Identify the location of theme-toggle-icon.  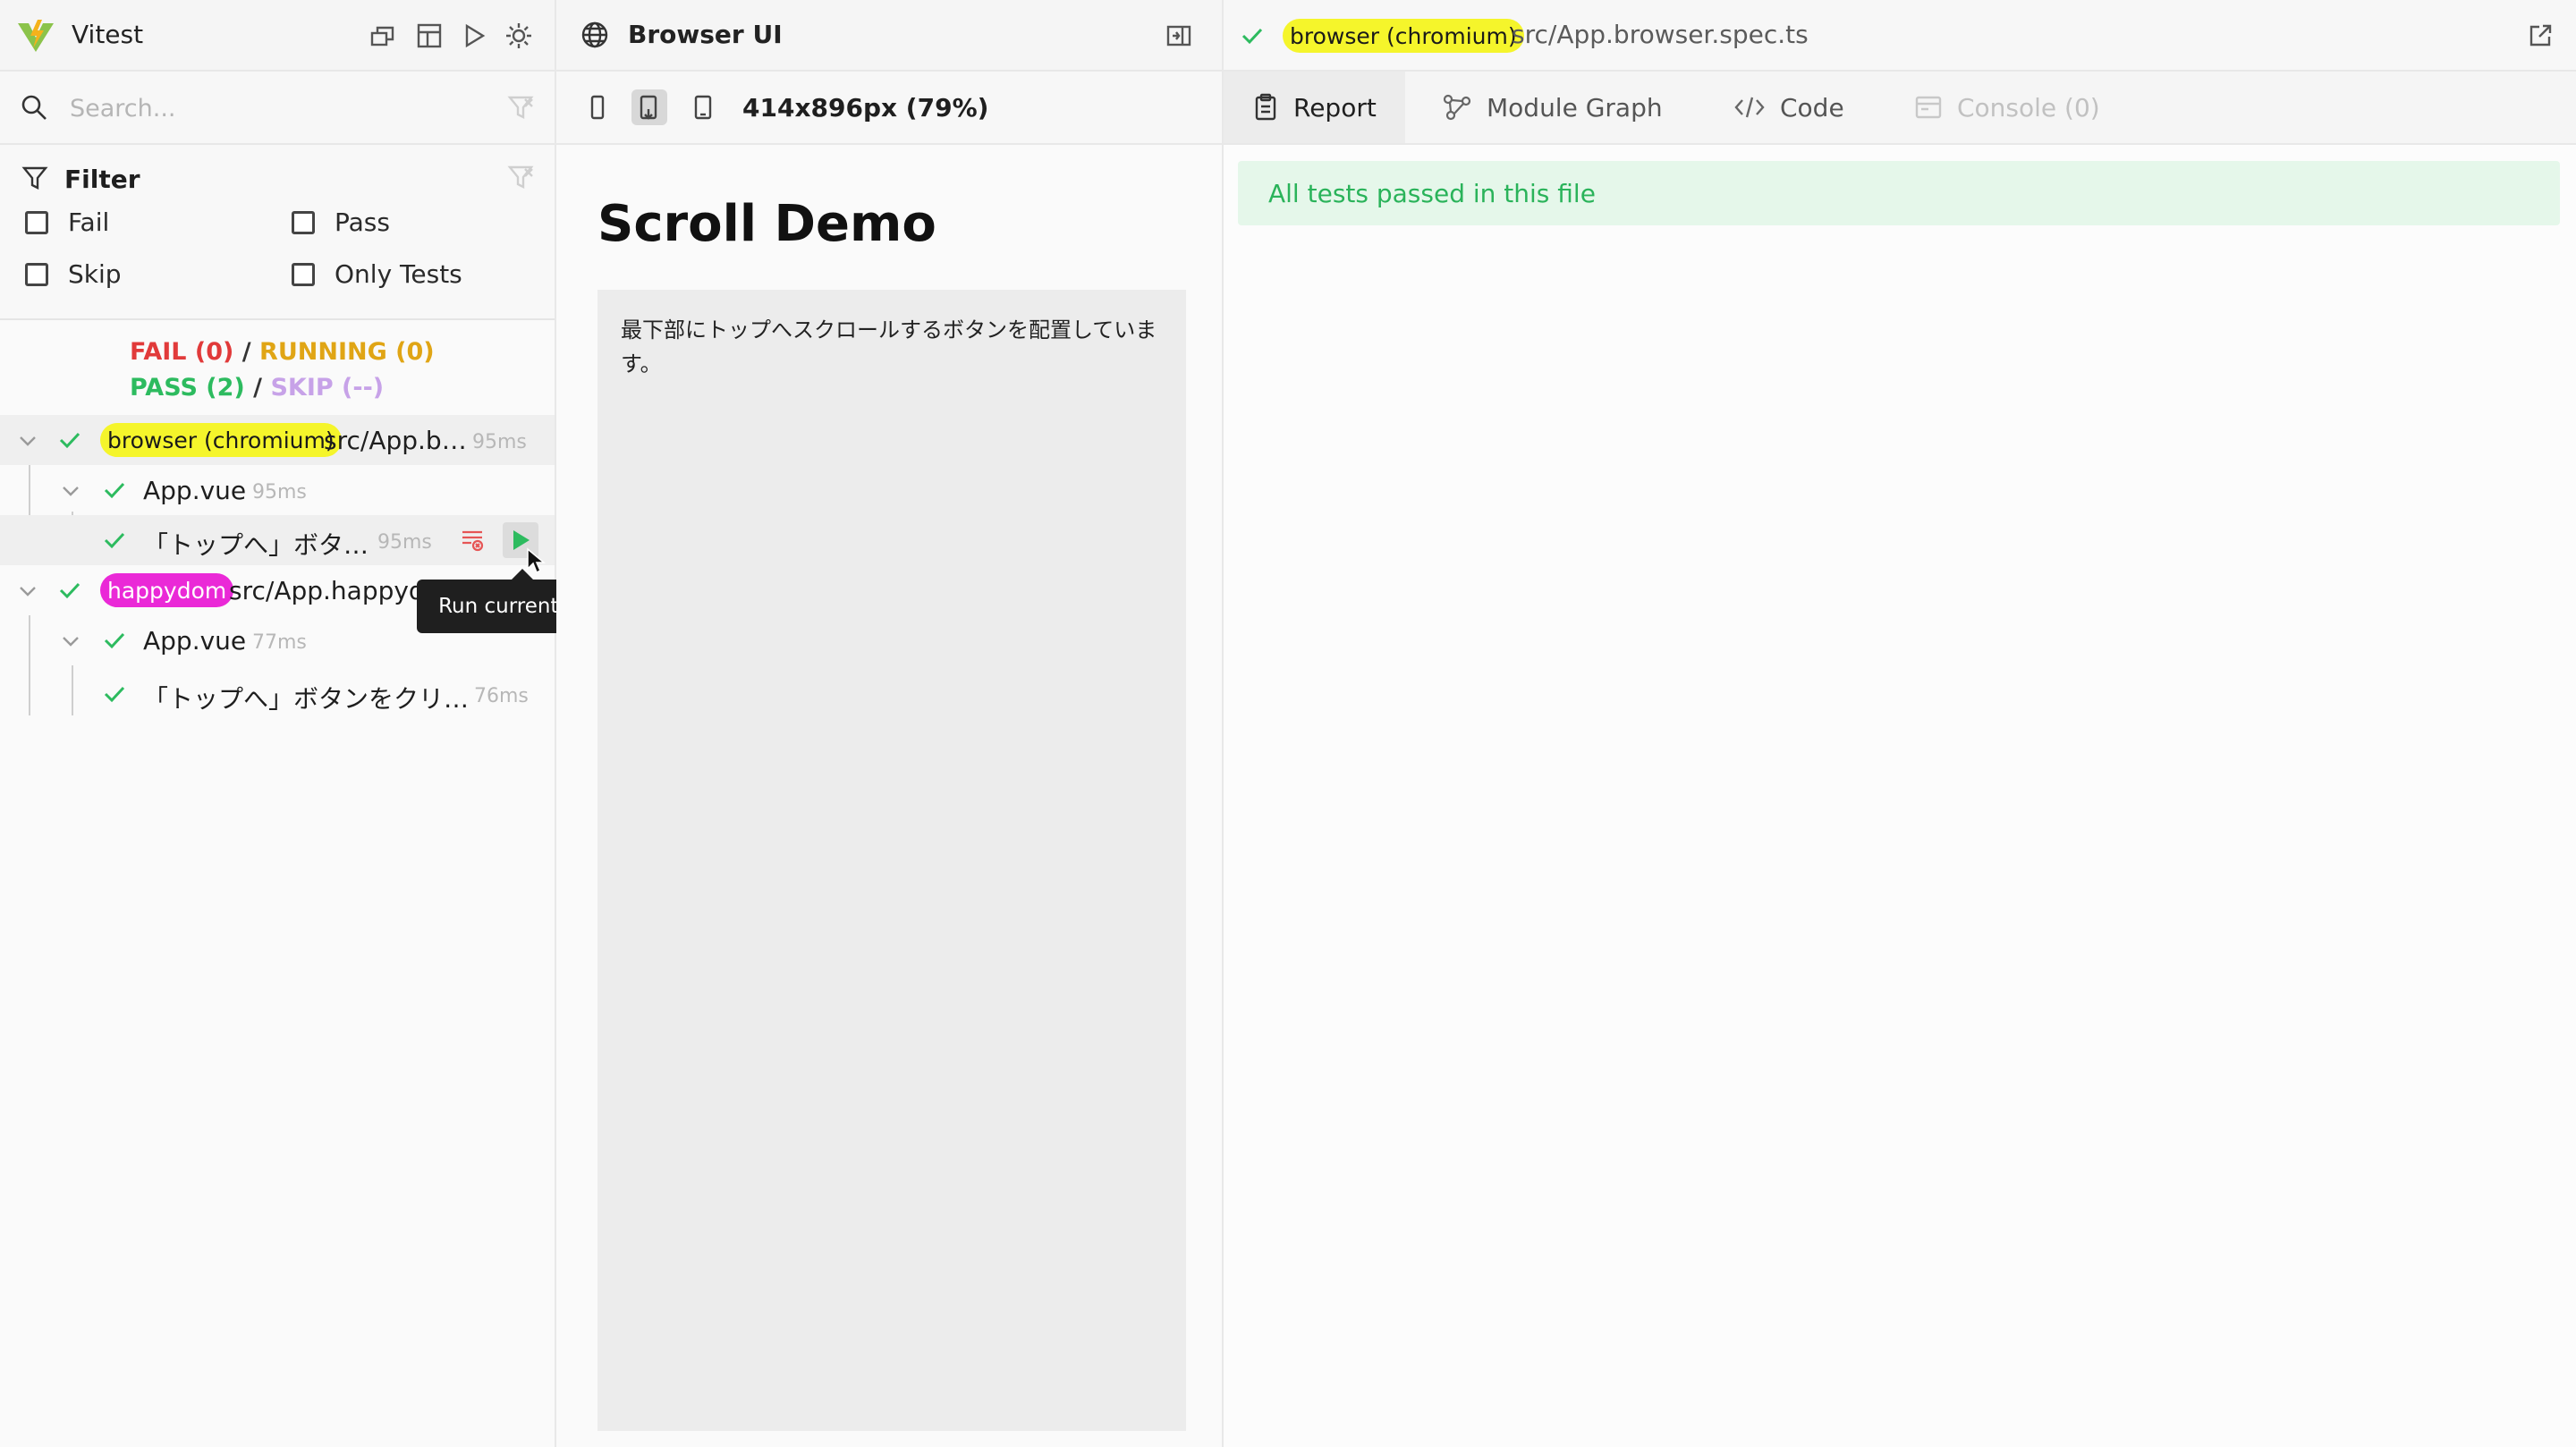
(519, 36).